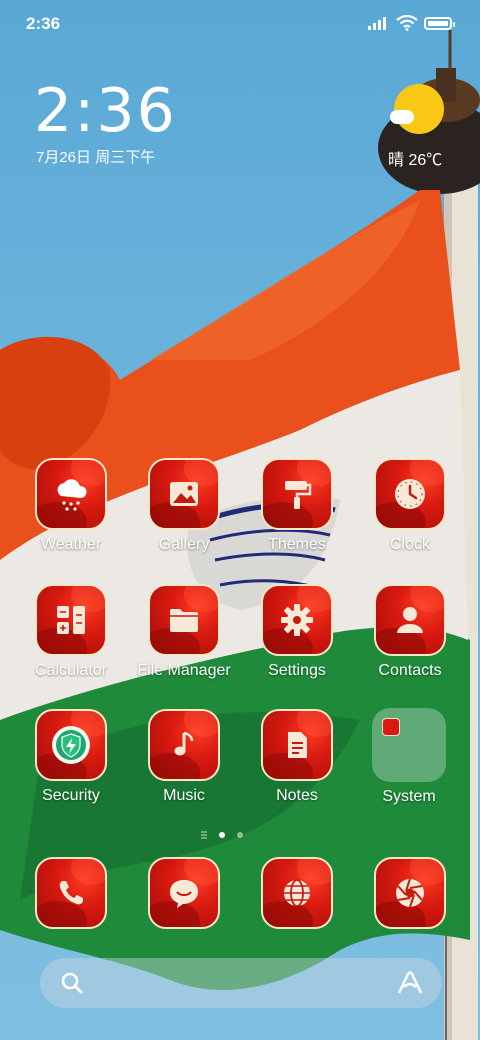 The width and height of the screenshot is (480, 1040). I want to click on app-label: Calculator, so click(71, 670).